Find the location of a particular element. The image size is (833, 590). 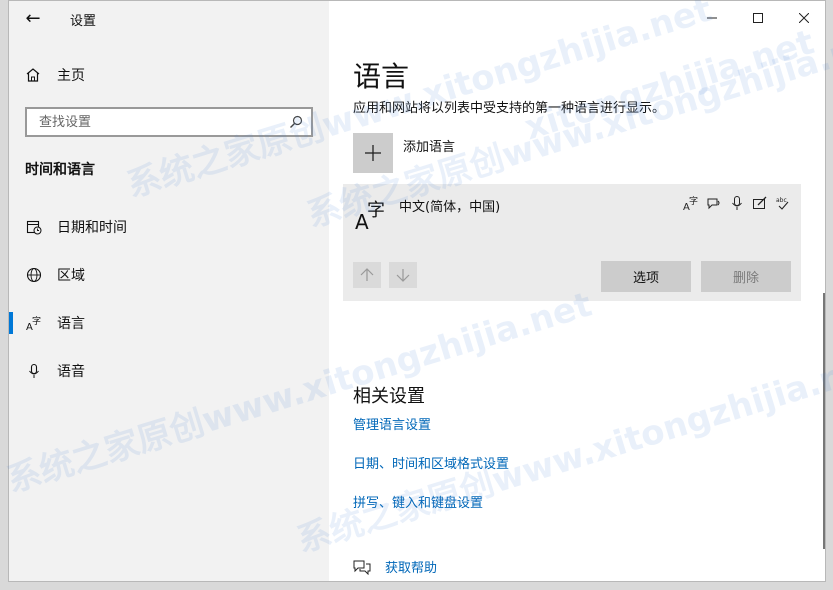

language-name: 中文(简体，中国) is located at coordinates (450, 207).